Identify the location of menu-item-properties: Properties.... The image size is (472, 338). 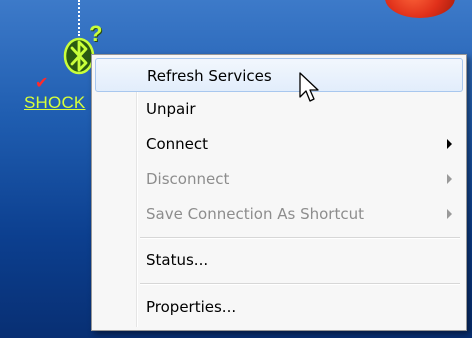
(279, 307).